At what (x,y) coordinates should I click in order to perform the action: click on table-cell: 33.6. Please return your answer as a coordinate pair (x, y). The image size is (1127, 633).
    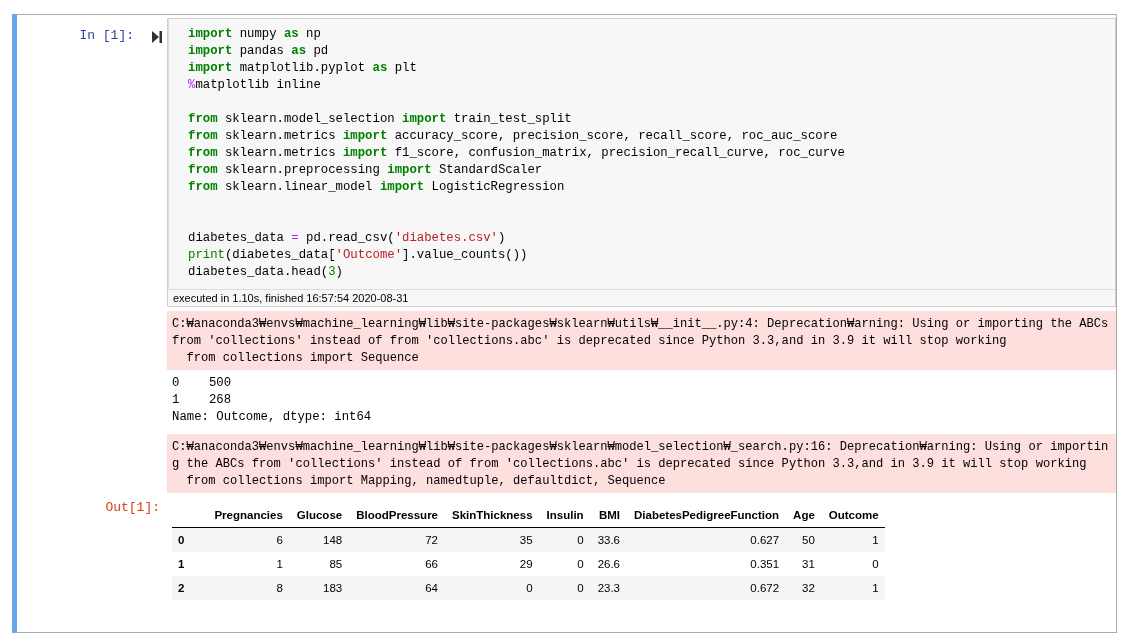
    Looking at the image, I should click on (607, 539).